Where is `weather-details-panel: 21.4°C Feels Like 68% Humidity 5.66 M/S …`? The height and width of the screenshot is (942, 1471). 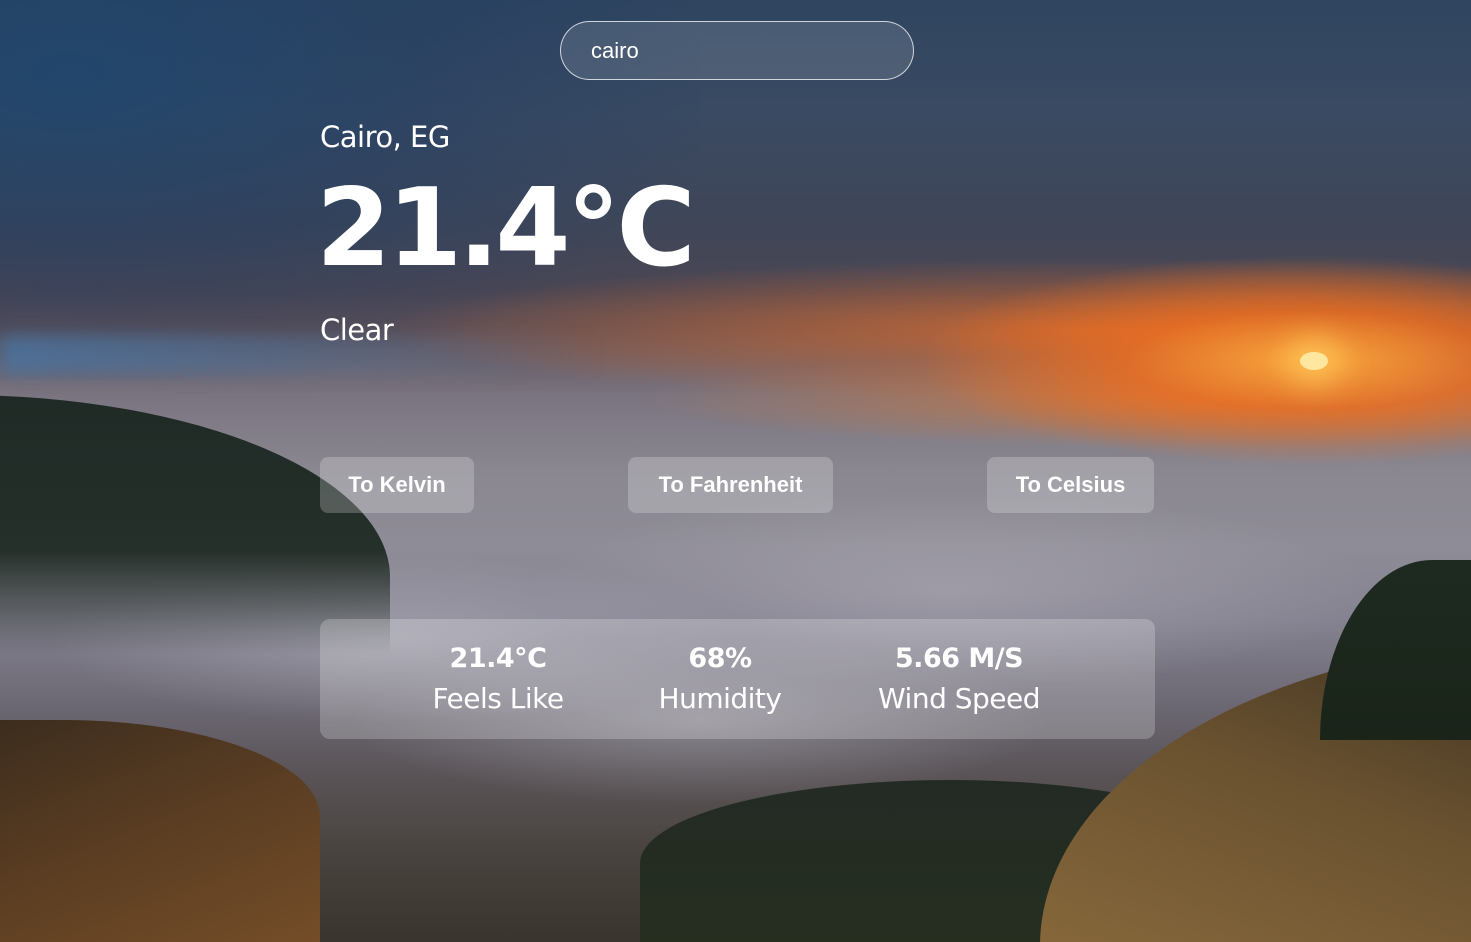 weather-details-panel: 21.4°C Feels Like 68% Humidity 5.66 M/S … is located at coordinates (737, 679).